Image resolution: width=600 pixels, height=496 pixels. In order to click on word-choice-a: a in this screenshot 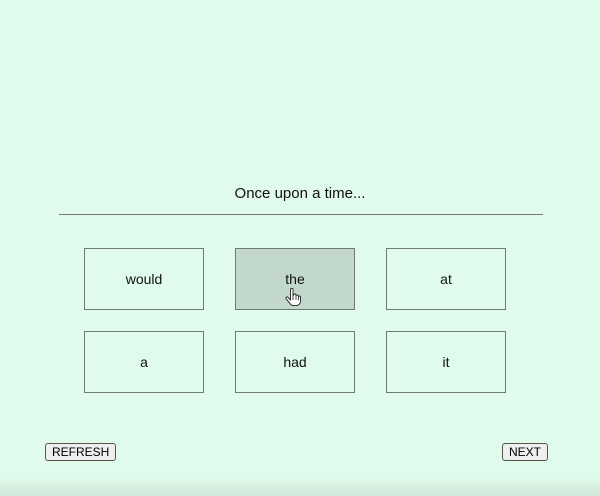, I will do `click(144, 362)`.